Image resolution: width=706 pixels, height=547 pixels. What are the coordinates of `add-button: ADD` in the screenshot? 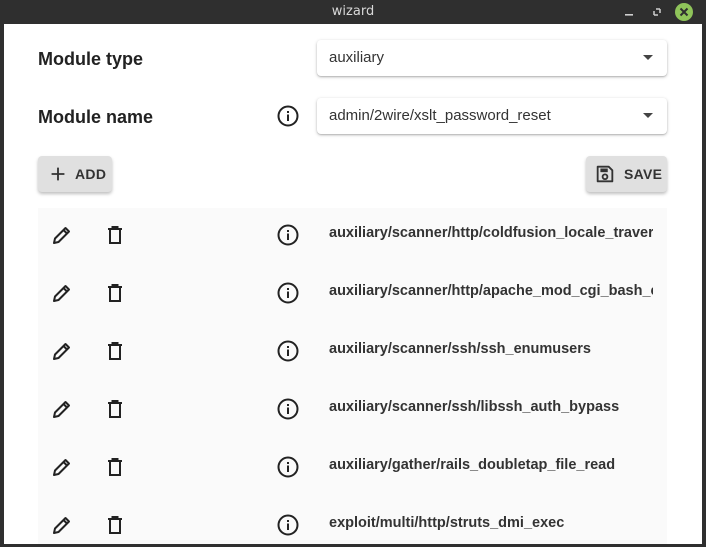 It's located at (75, 174).